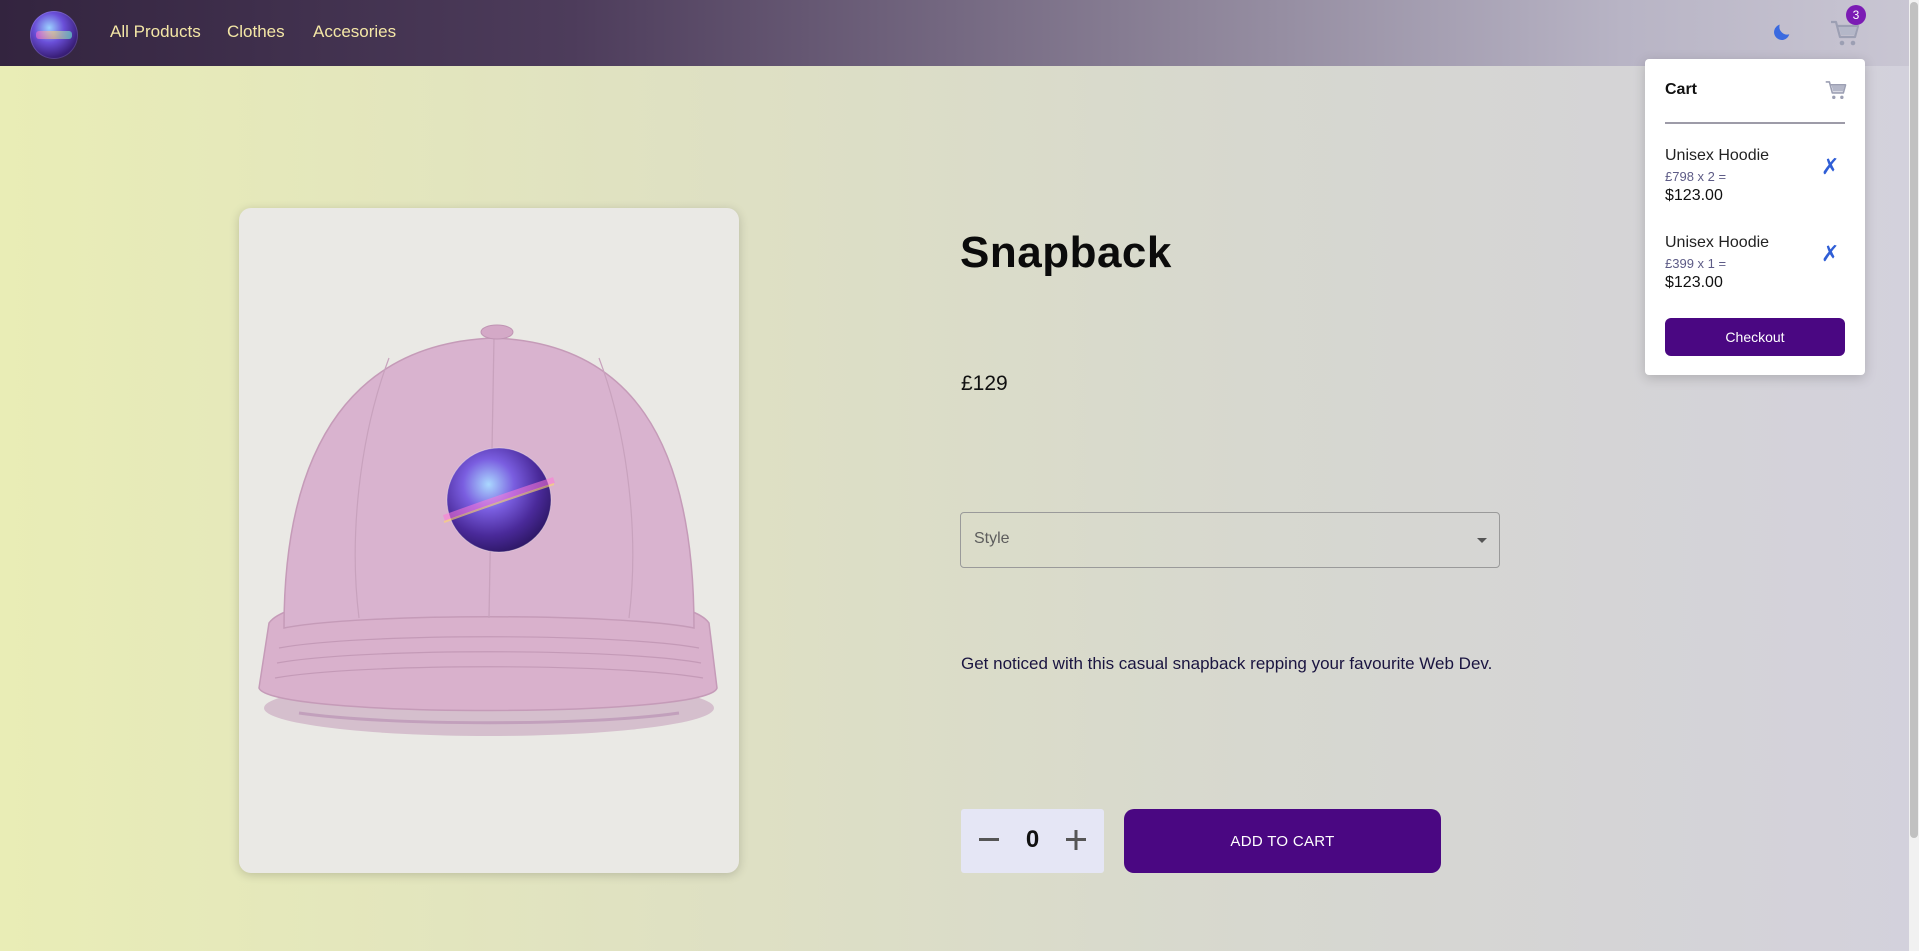 The image size is (1919, 951). I want to click on plus-icon, so click(1076, 840).